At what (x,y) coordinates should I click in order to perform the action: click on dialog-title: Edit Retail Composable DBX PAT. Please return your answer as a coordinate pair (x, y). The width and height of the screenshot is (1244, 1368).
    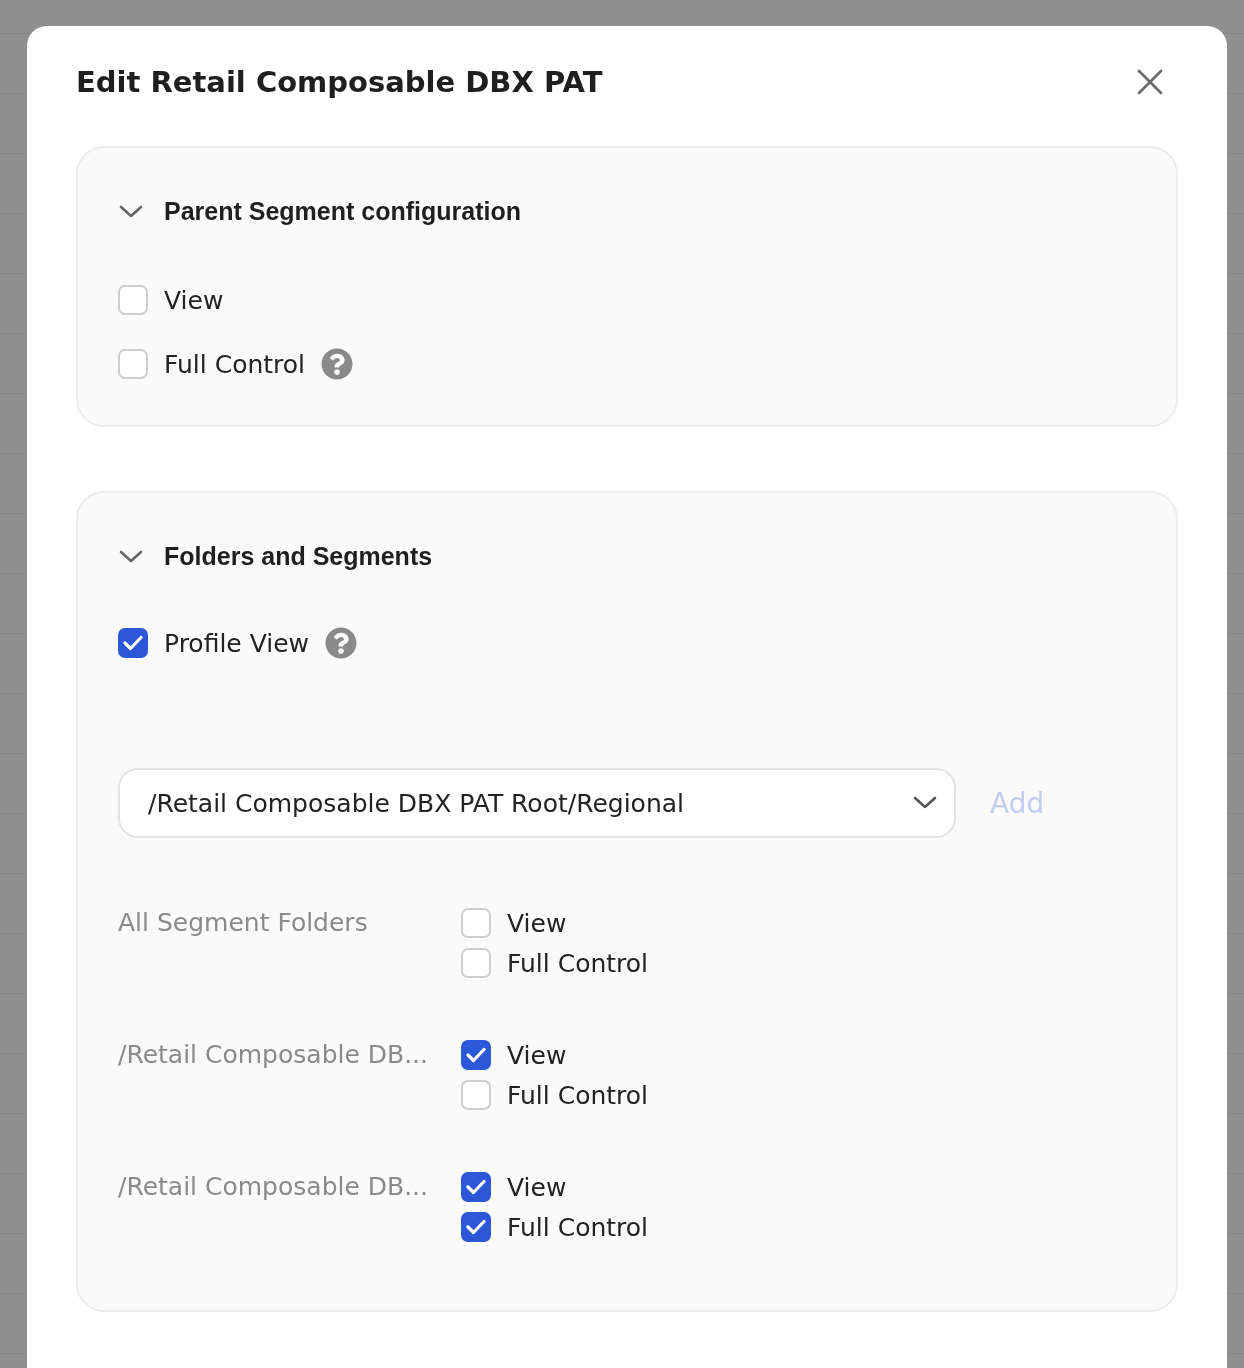
    Looking at the image, I should click on (339, 82).